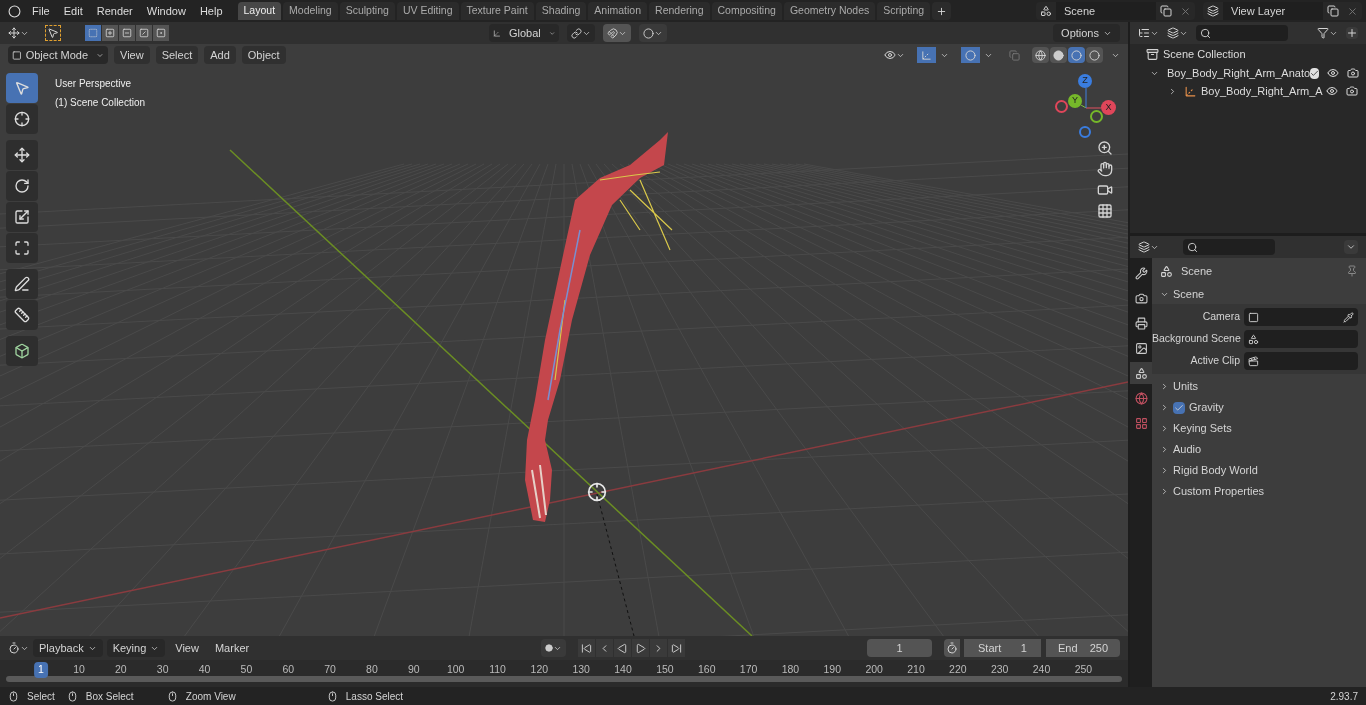 The image size is (1366, 705). Describe the element at coordinates (367, 11) in the screenshot. I see `workspace-tab: Sculpting` at that location.